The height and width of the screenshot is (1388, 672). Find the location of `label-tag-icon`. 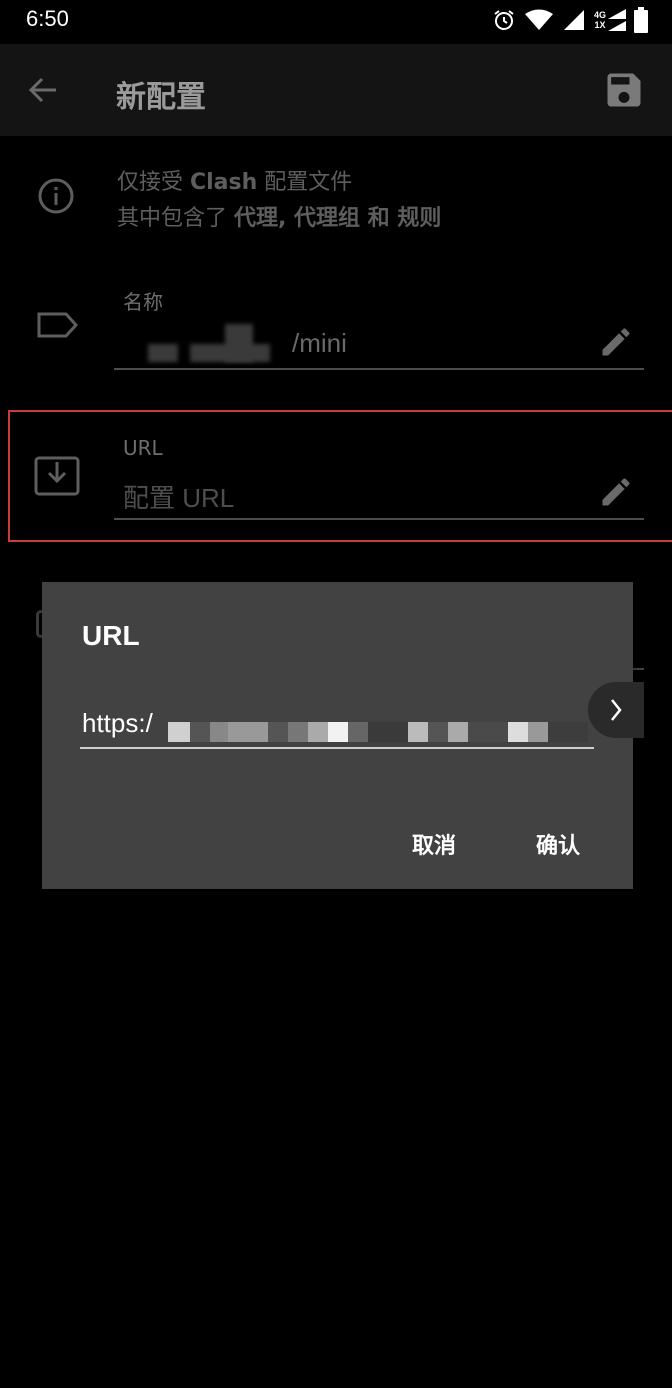

label-tag-icon is located at coordinates (58, 325).